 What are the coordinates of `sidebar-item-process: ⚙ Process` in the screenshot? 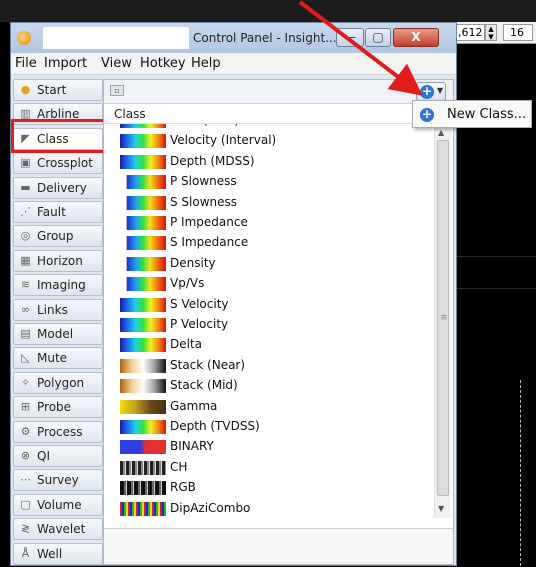 It's located at (58, 431).